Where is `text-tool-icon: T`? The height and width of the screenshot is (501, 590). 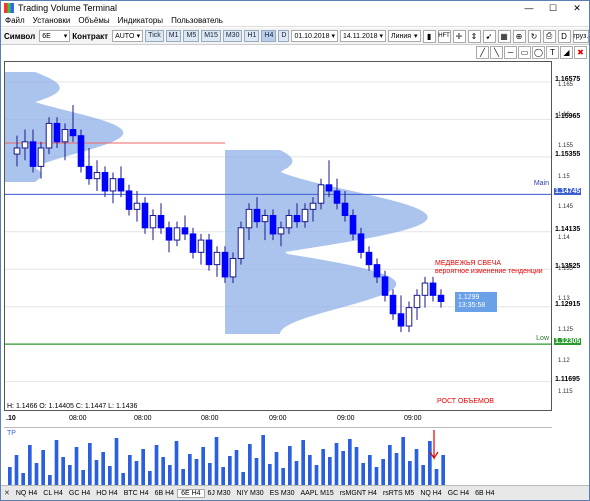
text-tool-icon: T is located at coordinates (552, 52).